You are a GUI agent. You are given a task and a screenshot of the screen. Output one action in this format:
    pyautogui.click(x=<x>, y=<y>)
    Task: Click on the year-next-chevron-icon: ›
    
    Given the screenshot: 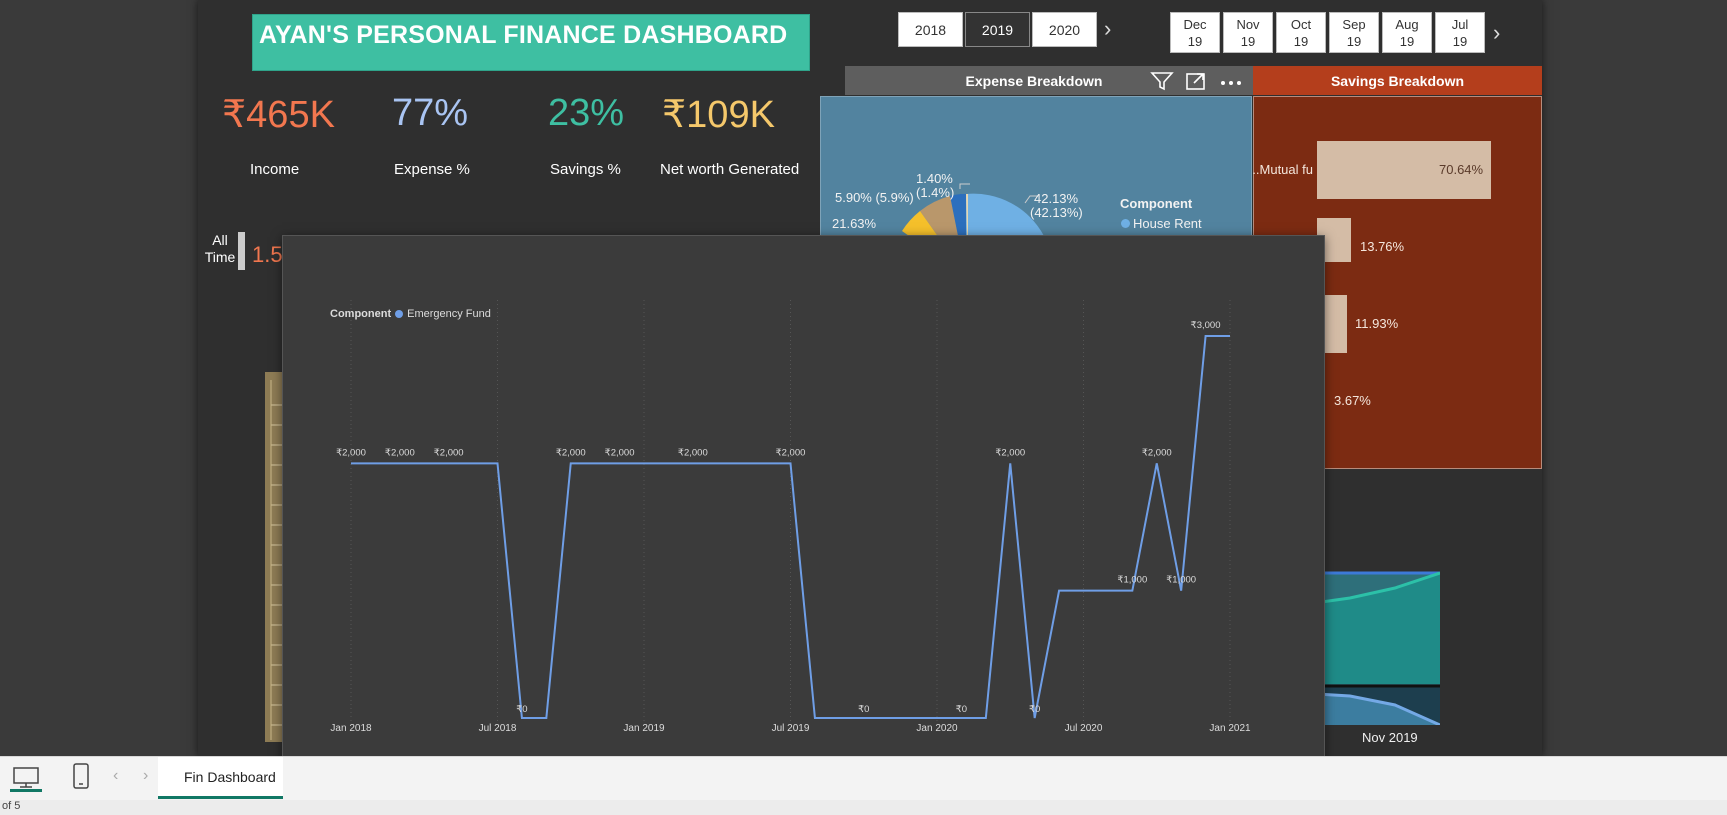 What is the action you would take?
    pyautogui.click(x=1107, y=29)
    